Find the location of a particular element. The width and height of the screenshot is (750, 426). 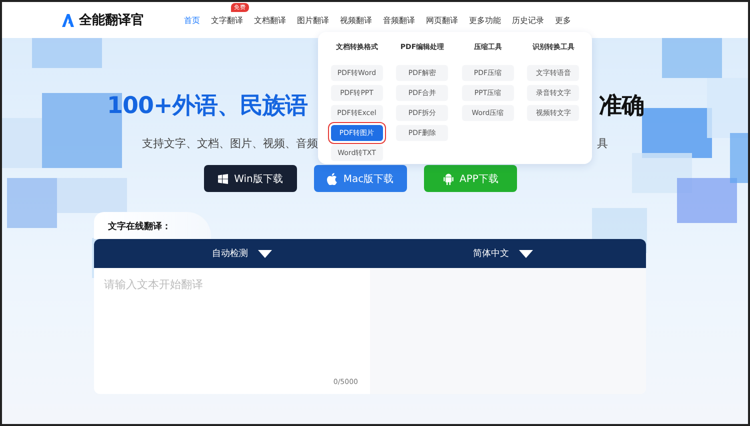

subtitle: 具 is located at coordinates (602, 143).